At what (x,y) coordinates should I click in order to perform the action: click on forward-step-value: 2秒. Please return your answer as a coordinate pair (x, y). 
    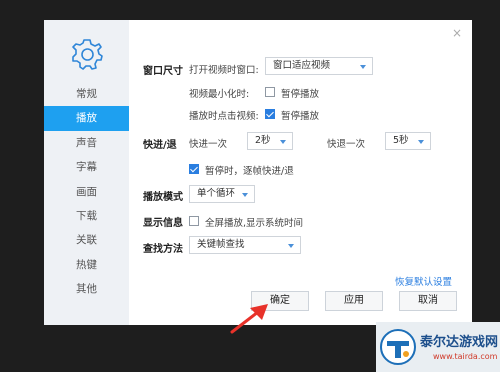
    Looking at the image, I should click on (263, 140).